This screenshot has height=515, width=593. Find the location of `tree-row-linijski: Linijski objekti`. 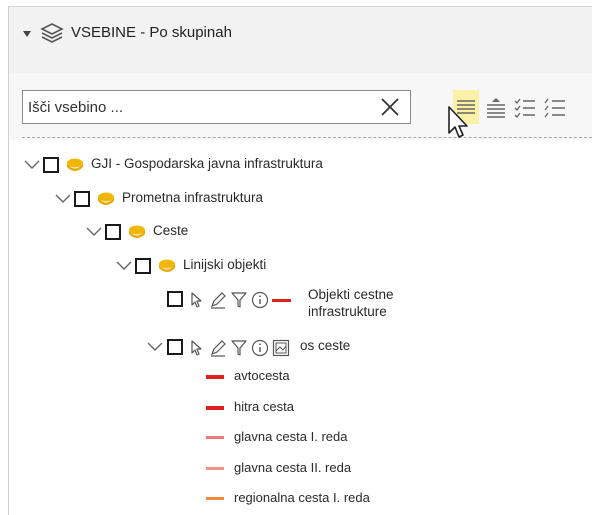

tree-row-linijski: Linijski objekti is located at coordinates (235, 266).